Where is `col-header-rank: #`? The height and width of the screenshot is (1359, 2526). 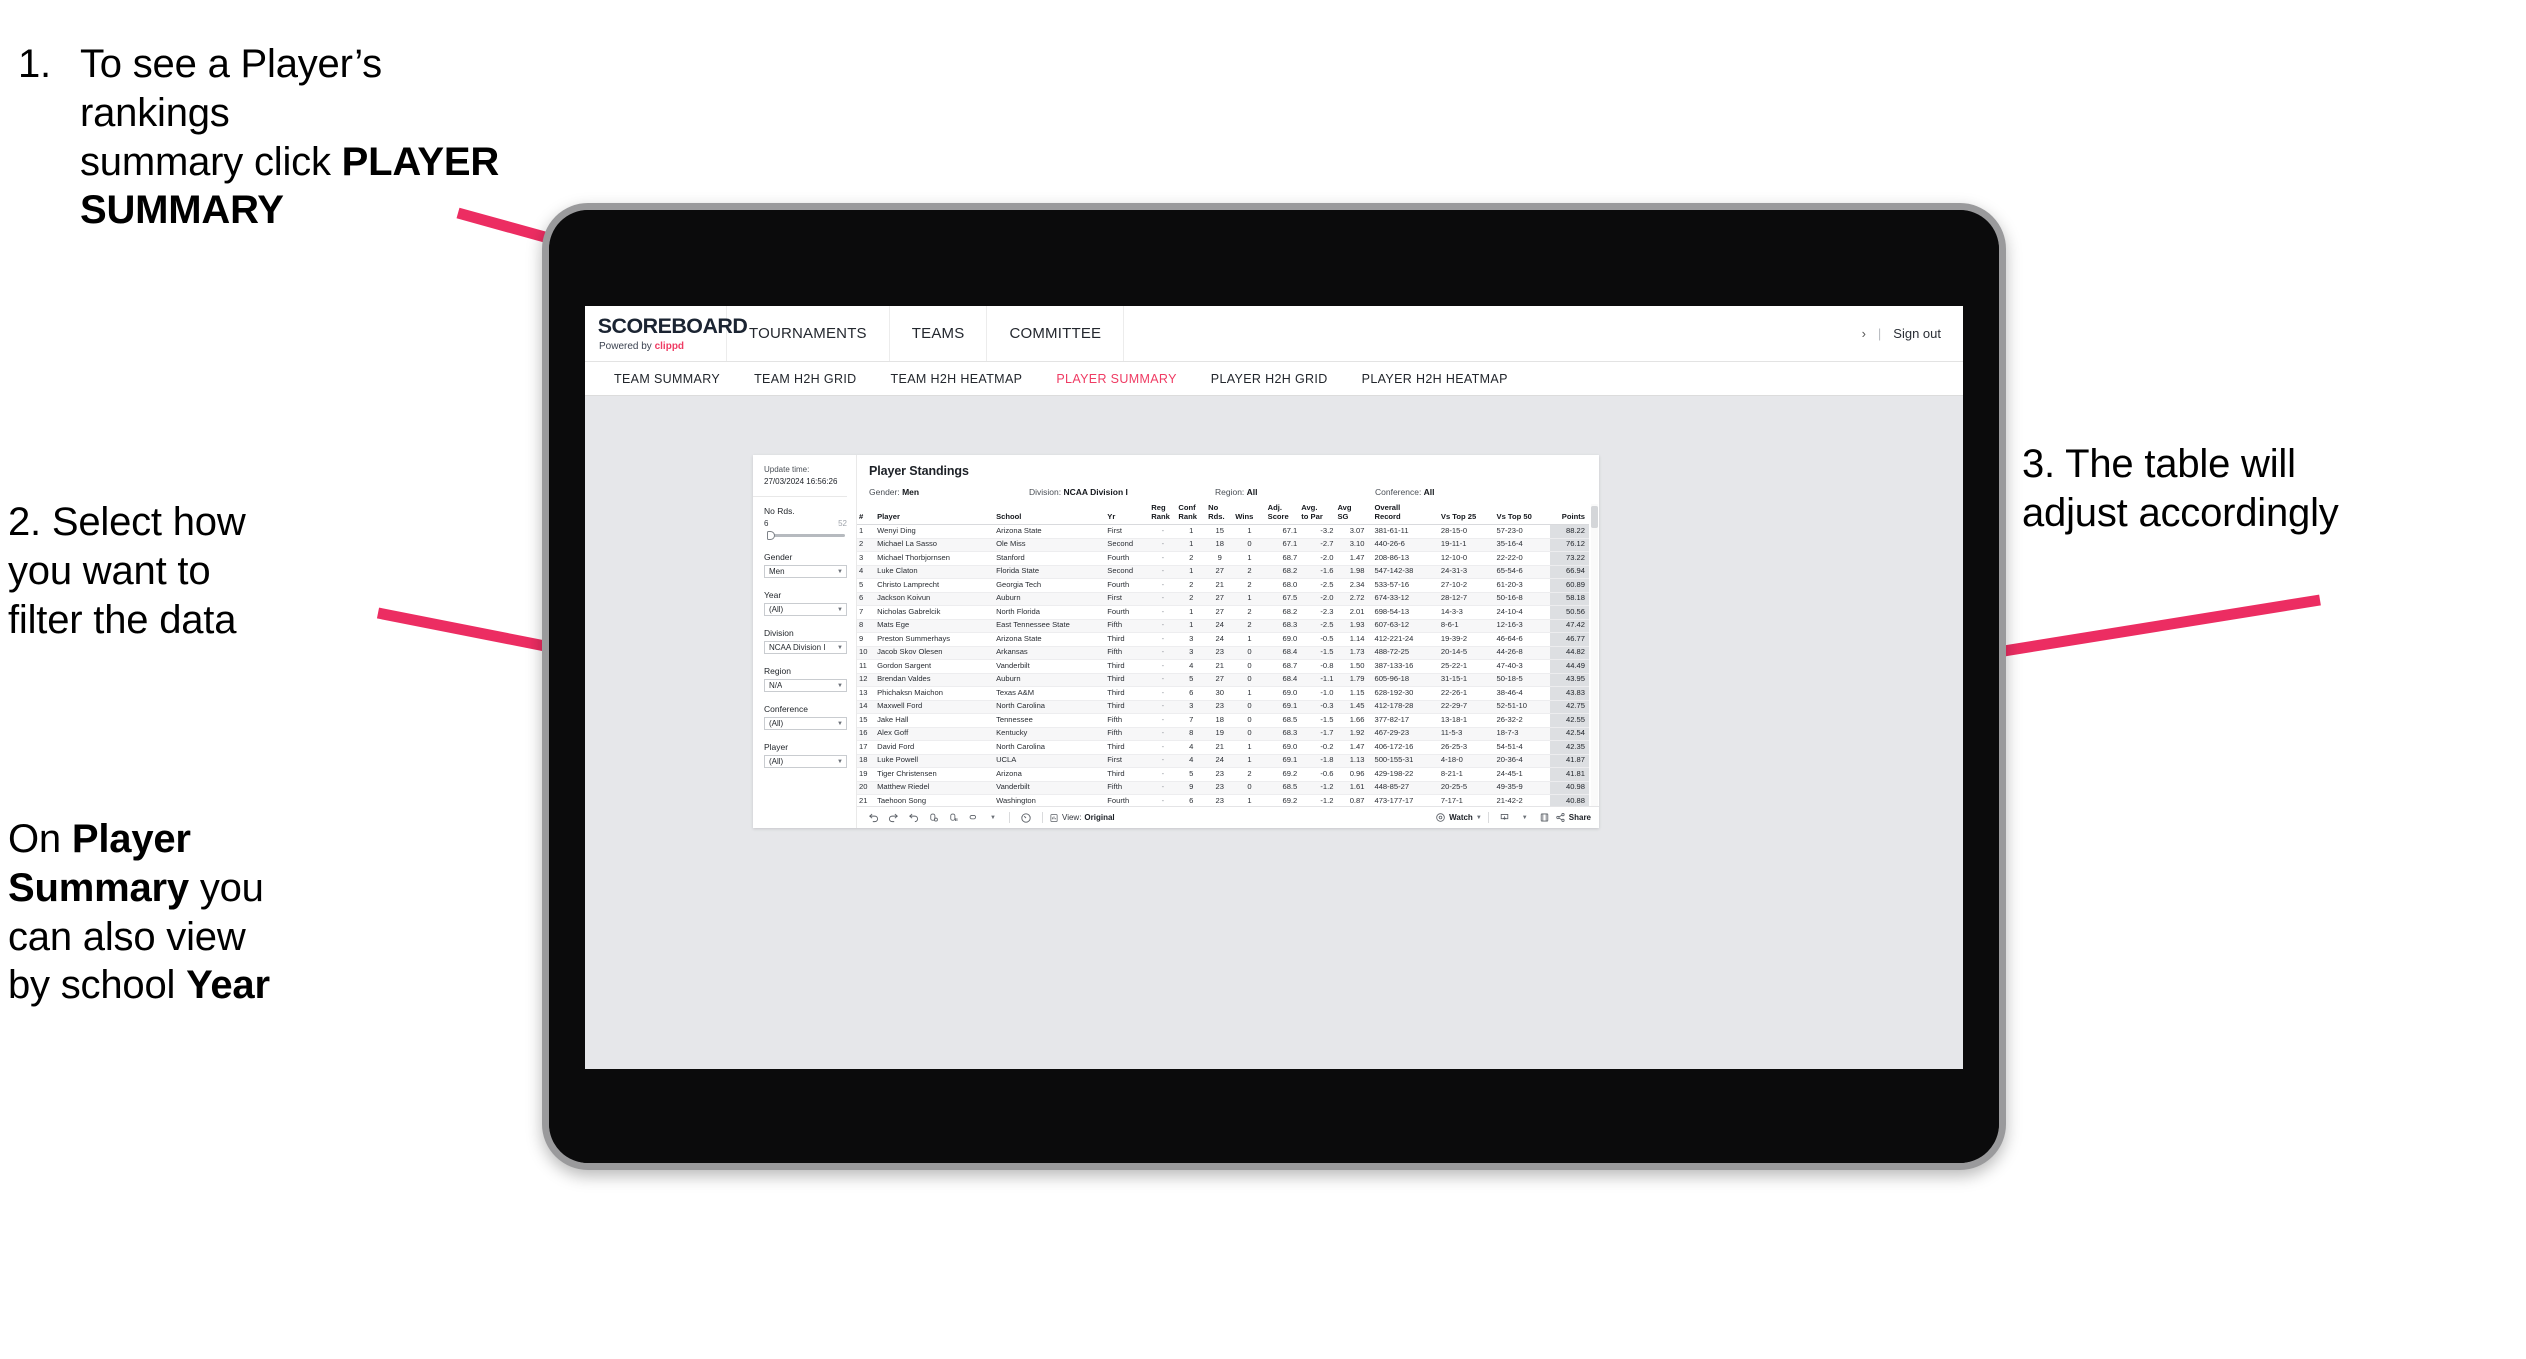
col-header-rank: # is located at coordinates (866, 514).